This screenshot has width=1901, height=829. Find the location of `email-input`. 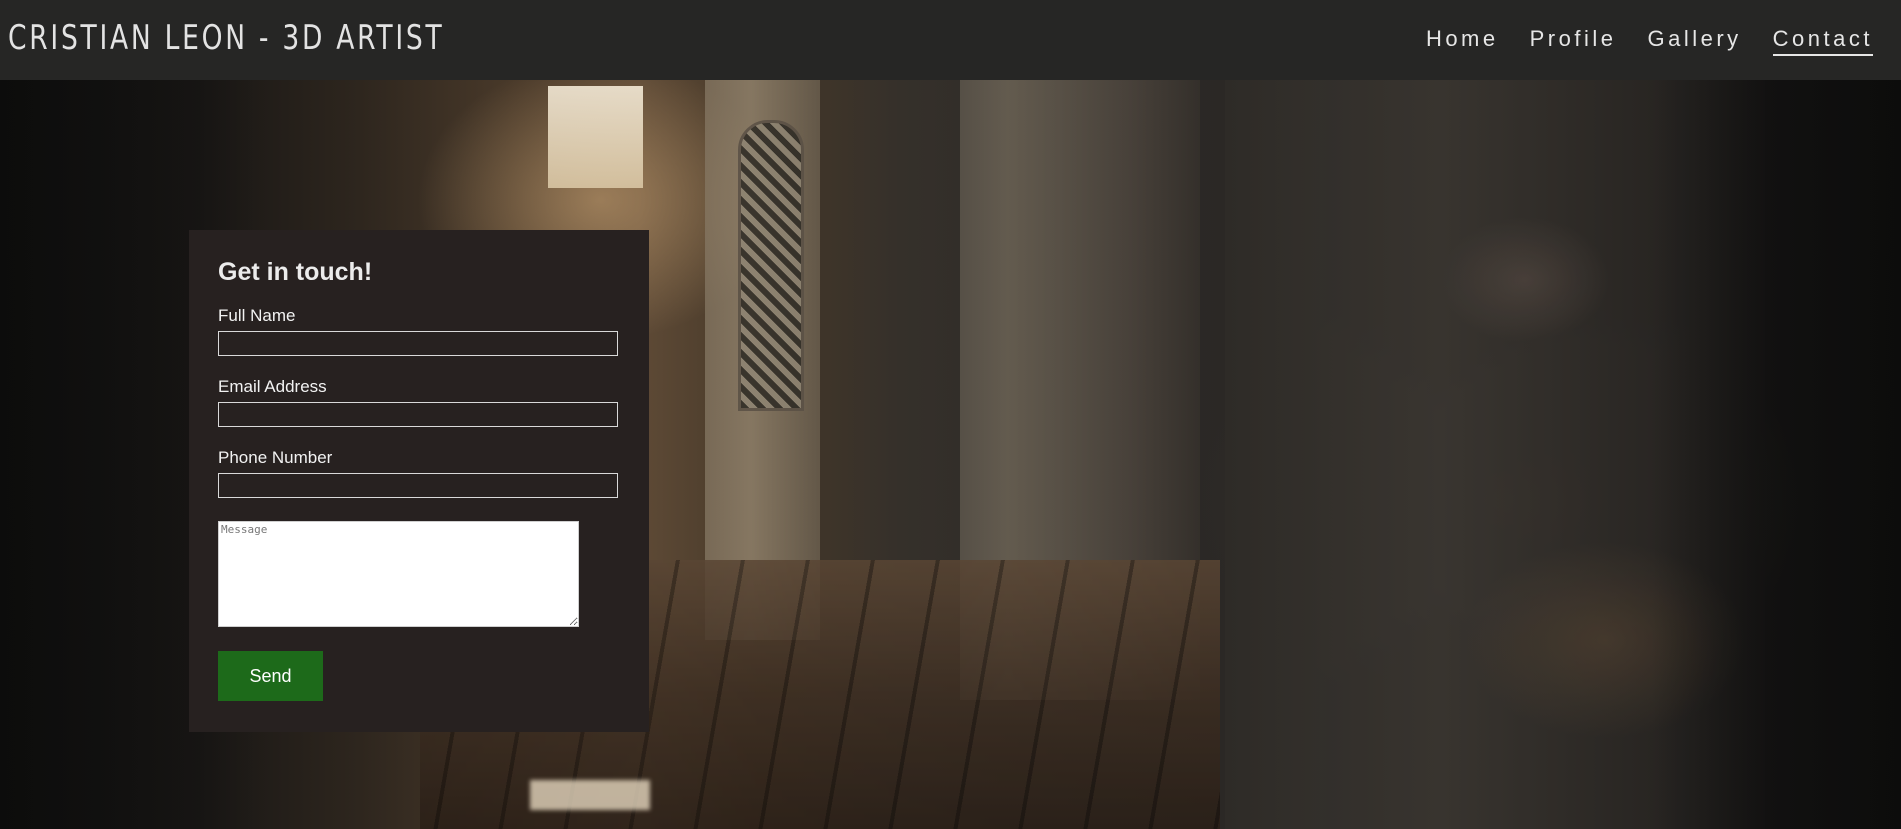

email-input is located at coordinates (418, 414).